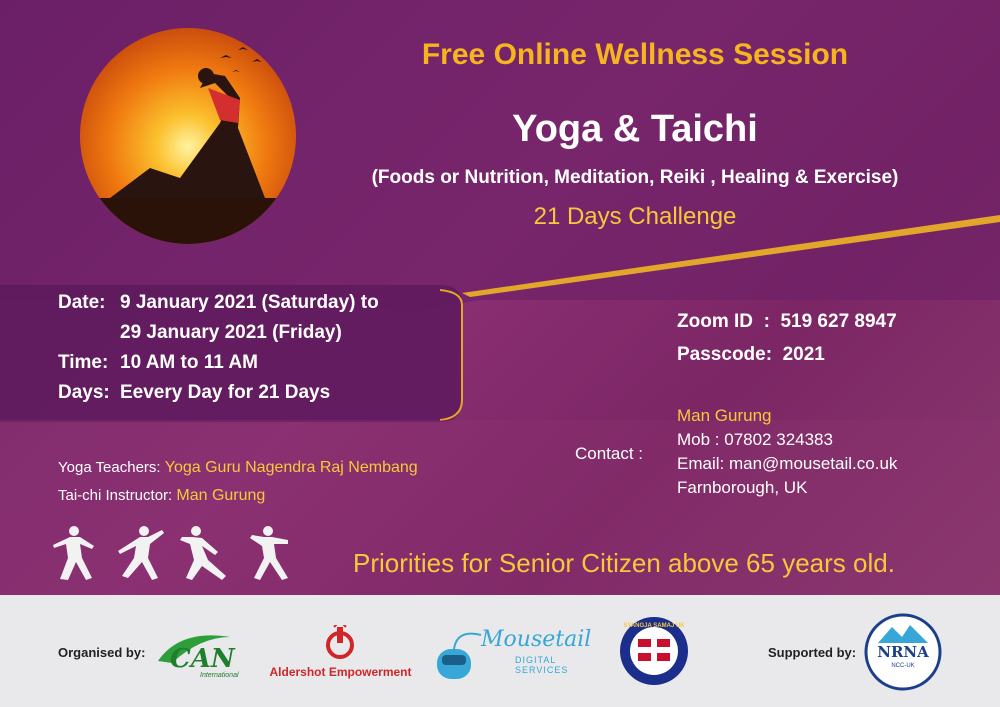 The height and width of the screenshot is (707, 1000). I want to click on zoom-id-label: Zoom ID, so click(715, 321).